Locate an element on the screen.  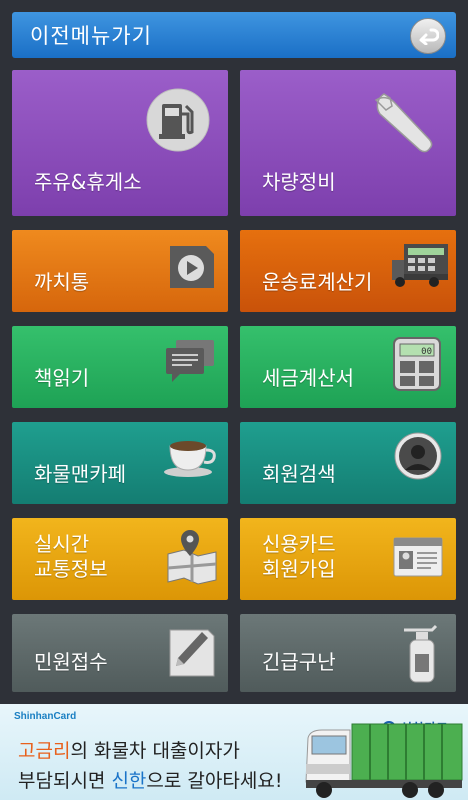
chat-bubbles-icon is located at coordinates (190, 361).